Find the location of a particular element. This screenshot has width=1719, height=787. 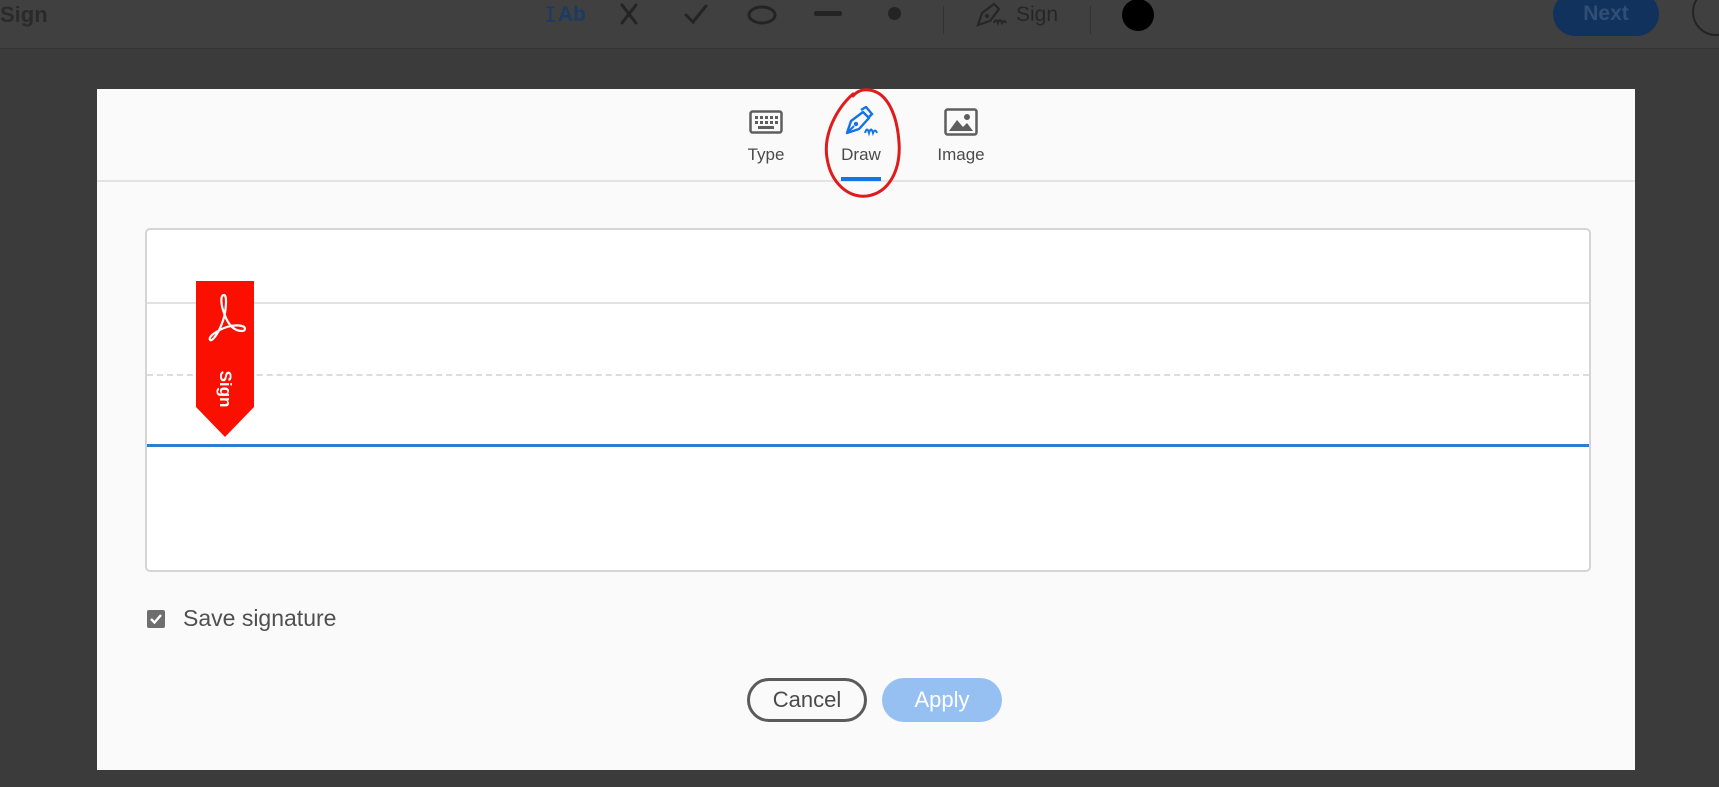

save-signature-checkbox is located at coordinates (156, 618).